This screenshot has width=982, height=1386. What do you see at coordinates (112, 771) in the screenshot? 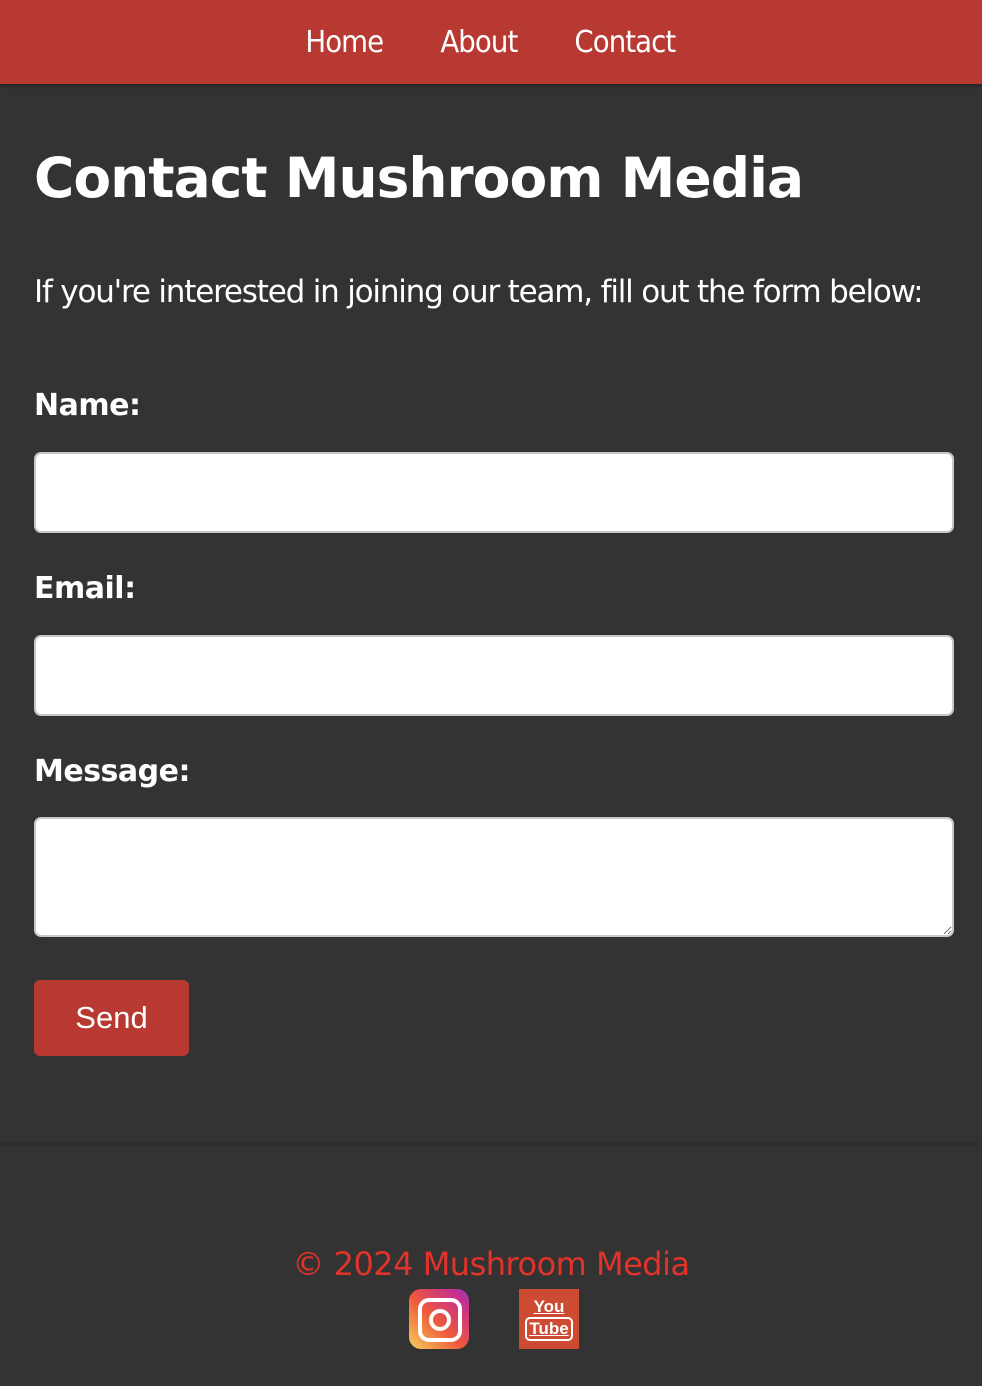
I see `message-label: Message:` at bounding box center [112, 771].